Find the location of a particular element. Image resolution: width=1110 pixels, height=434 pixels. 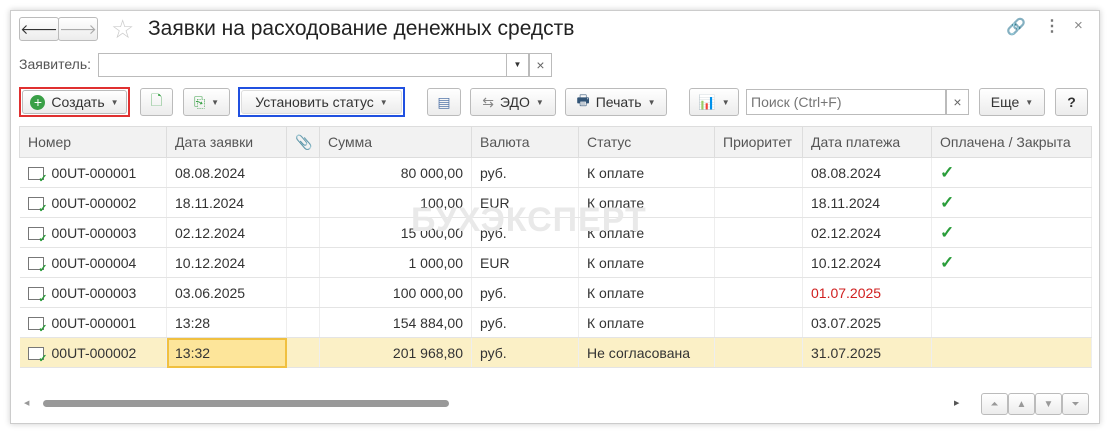

edo-label: ЭДО is located at coordinates (514, 102).